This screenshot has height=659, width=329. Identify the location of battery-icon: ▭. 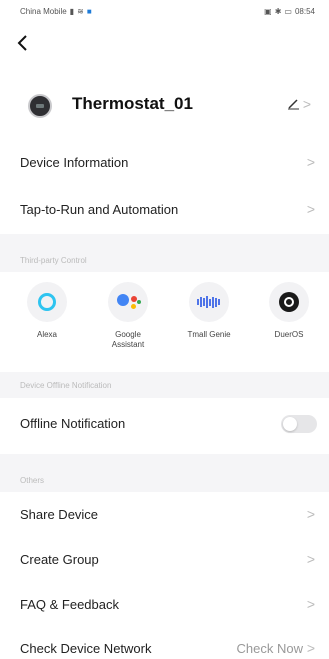
(288, 11).